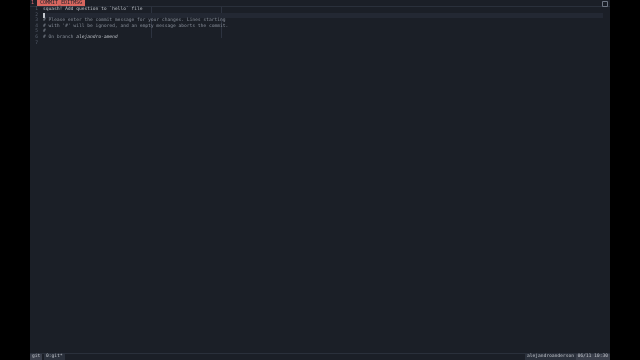 This screenshot has width=640, height=360. I want to click on tab-bar: 1 COMMIT_EDITMSG, so click(320, 3).